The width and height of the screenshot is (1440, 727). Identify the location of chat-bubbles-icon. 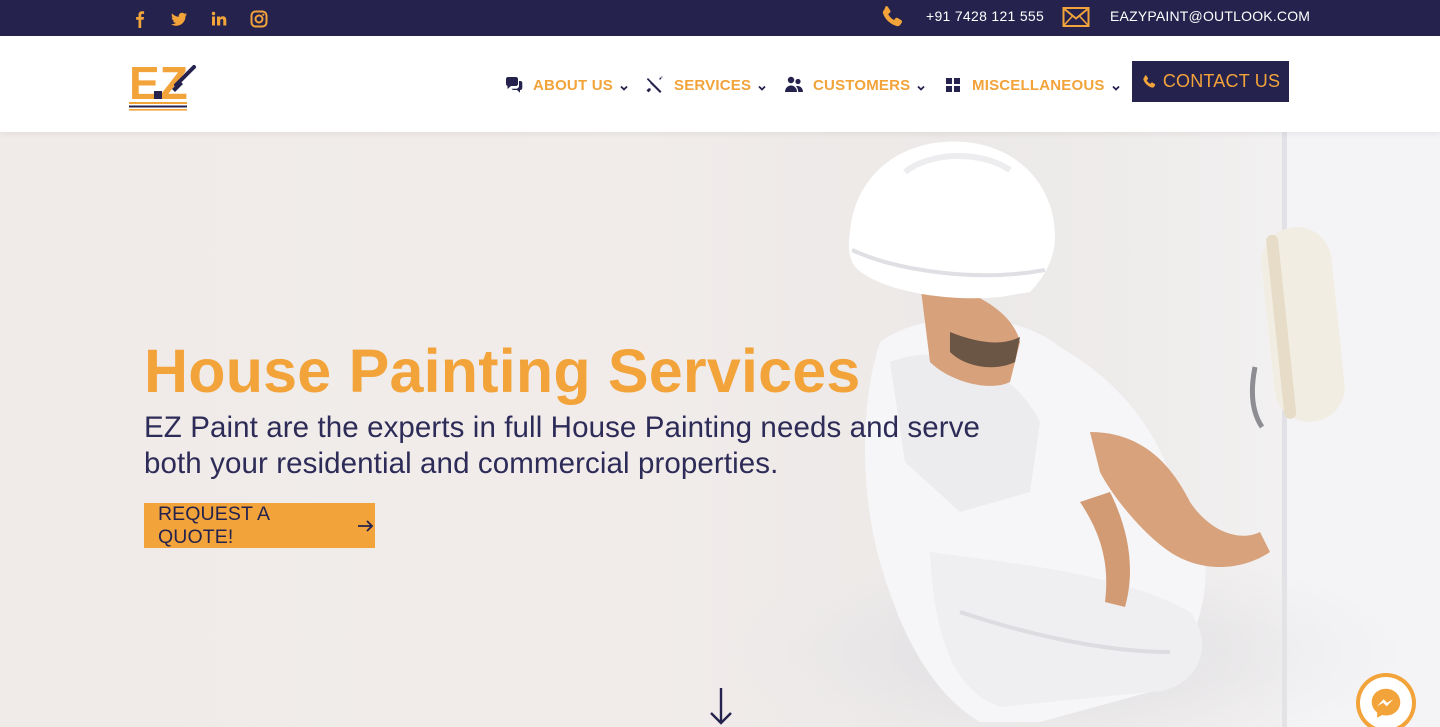
(514, 85).